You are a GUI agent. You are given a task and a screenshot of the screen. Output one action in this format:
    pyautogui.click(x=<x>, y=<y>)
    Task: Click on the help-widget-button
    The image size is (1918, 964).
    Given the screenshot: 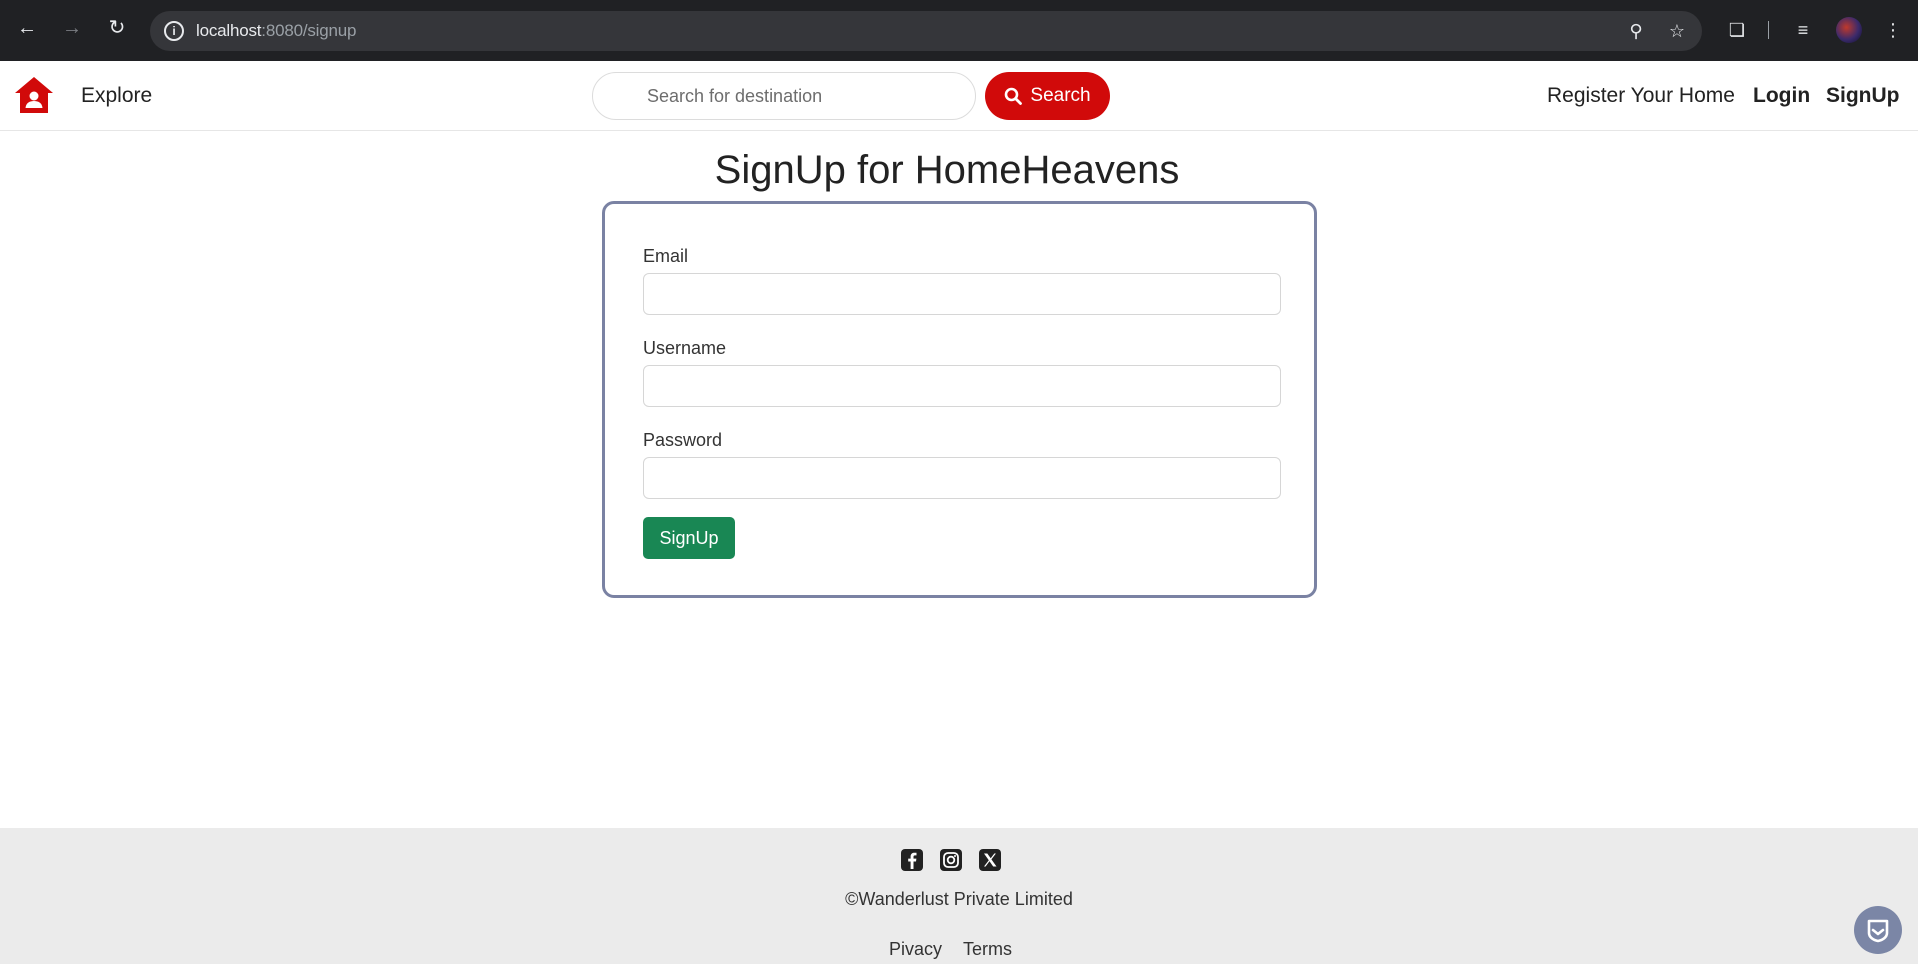 What is the action you would take?
    pyautogui.click(x=1878, y=930)
    